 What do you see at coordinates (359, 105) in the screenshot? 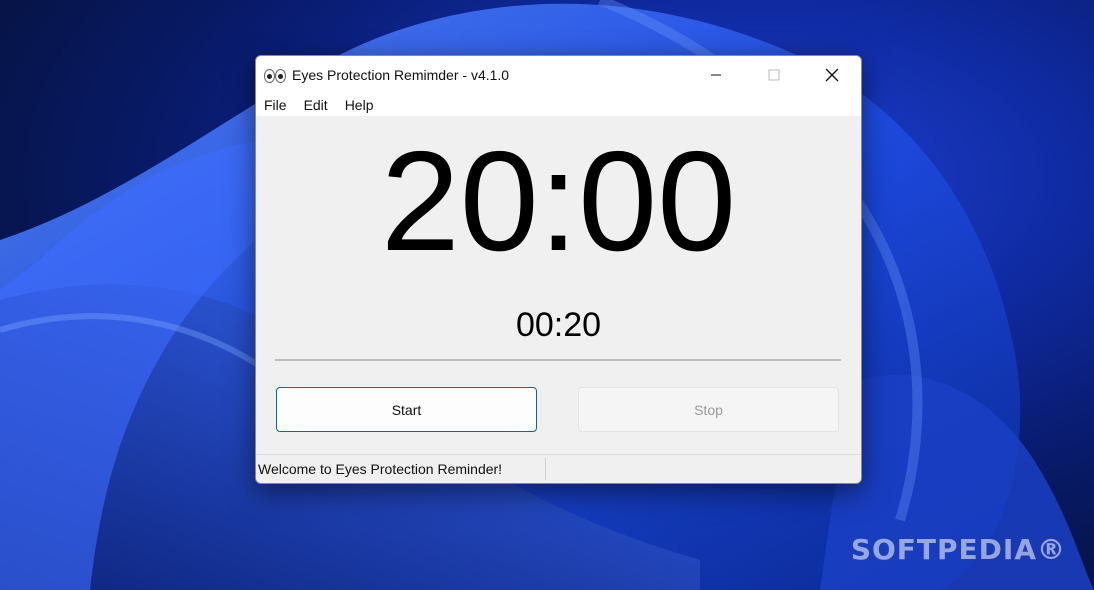
I see `menu-help: Help` at bounding box center [359, 105].